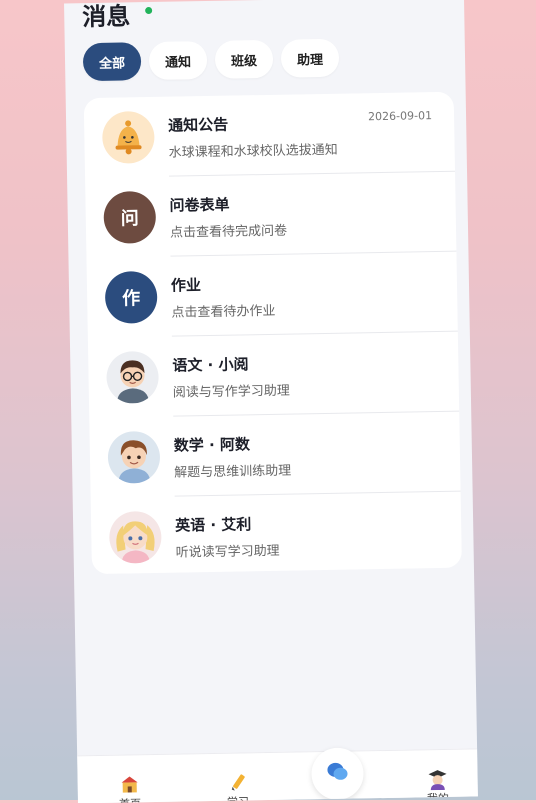  I want to click on nav-label: 我的, so click(438, 797).